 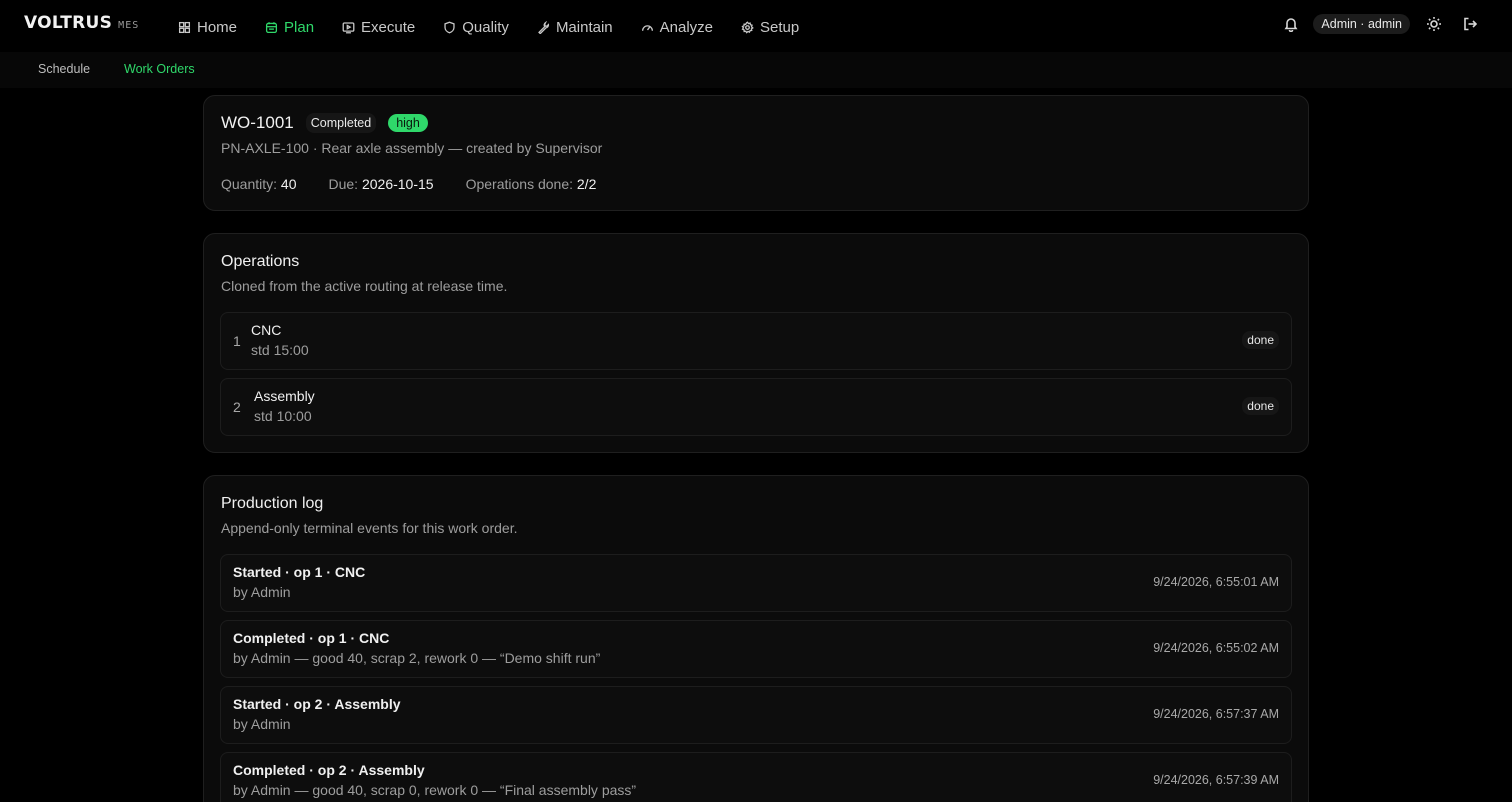 I want to click on quantity-stat: Quantity: 40, so click(x=259, y=184).